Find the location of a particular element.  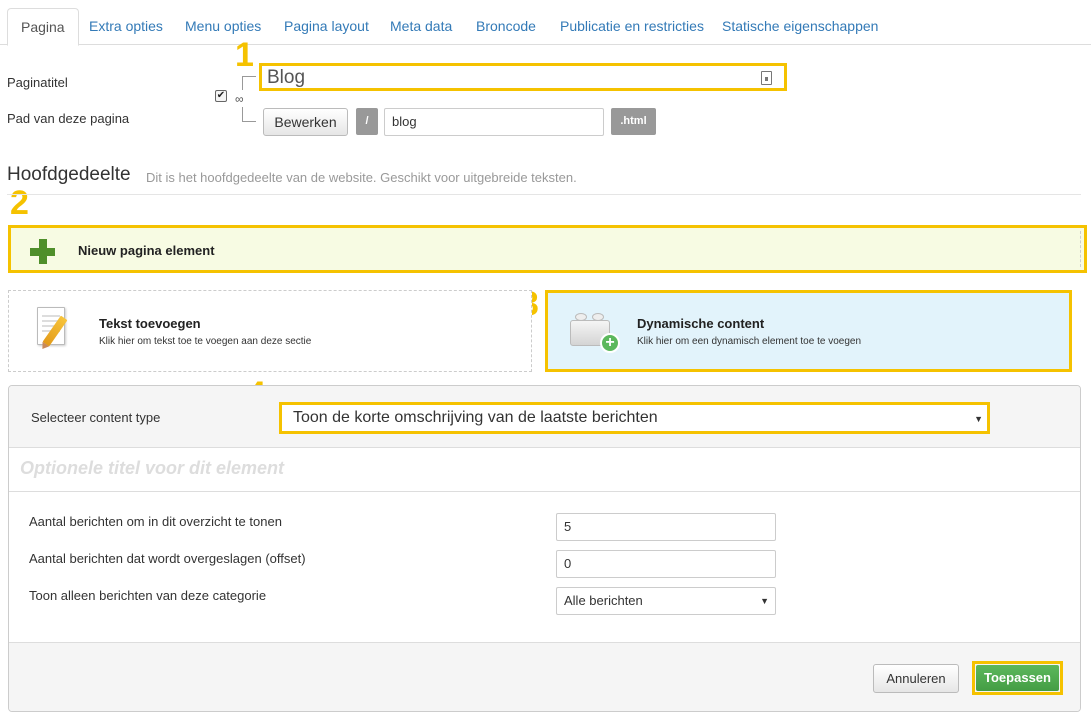

tab-extra-opties: Extra opties is located at coordinates (126, 26).